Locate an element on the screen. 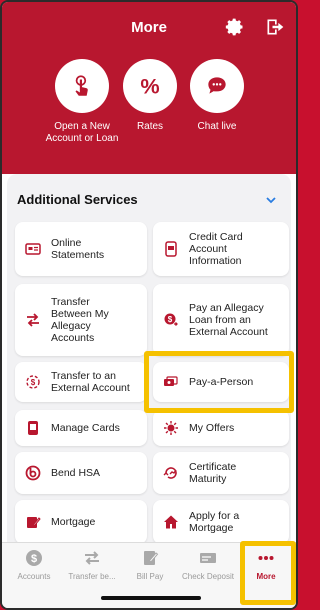 Image resolution: width=320 pixels, height=610 pixels. tab-bill-pay: Bill Pay is located at coordinates (150, 565).